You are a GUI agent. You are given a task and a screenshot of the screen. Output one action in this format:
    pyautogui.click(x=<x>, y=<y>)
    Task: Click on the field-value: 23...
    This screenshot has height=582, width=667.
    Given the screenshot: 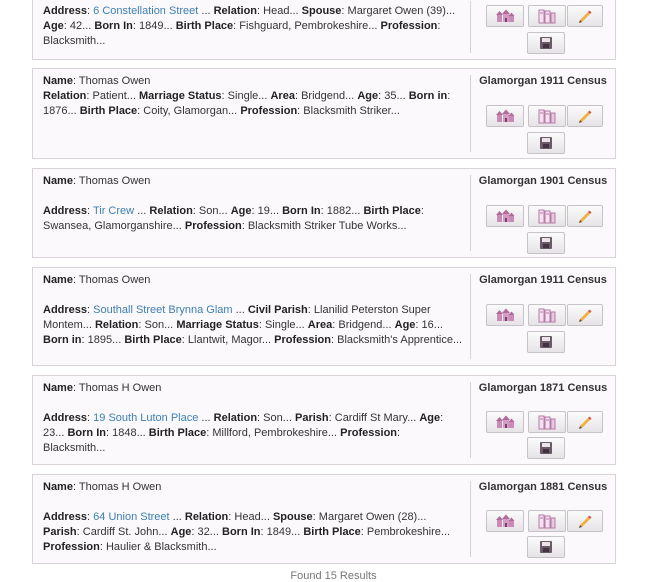 What is the action you would take?
    pyautogui.click(x=54, y=433)
    